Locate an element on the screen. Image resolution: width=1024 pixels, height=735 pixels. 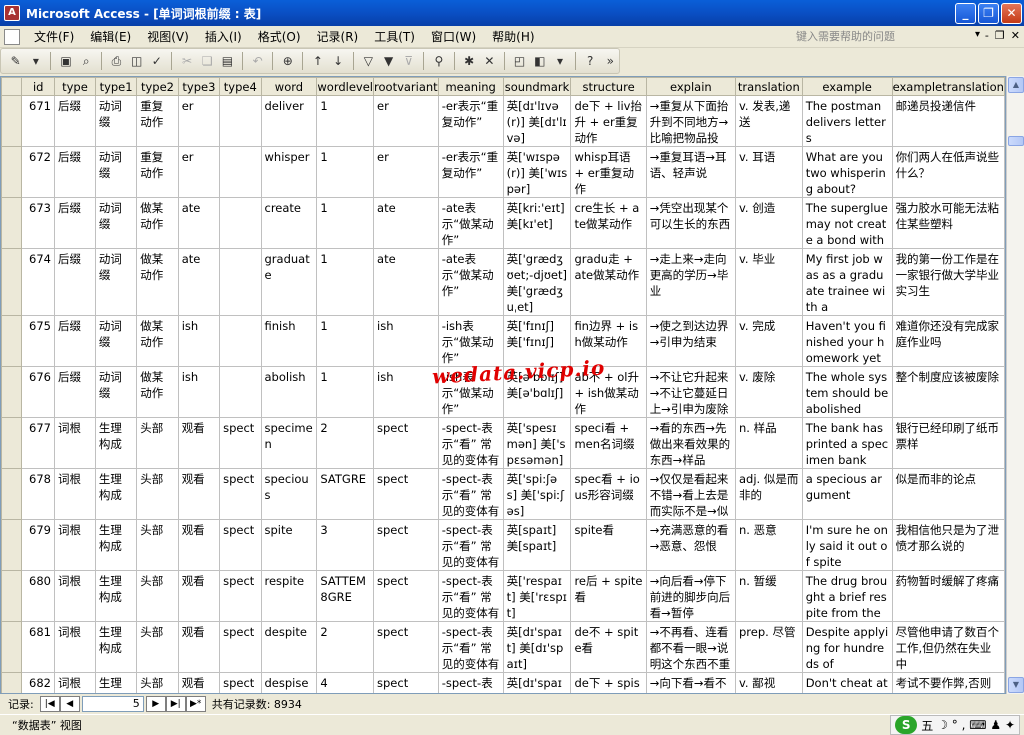
help-dropdown-arrow-icon: ▾ is located at coordinates (977, 34).